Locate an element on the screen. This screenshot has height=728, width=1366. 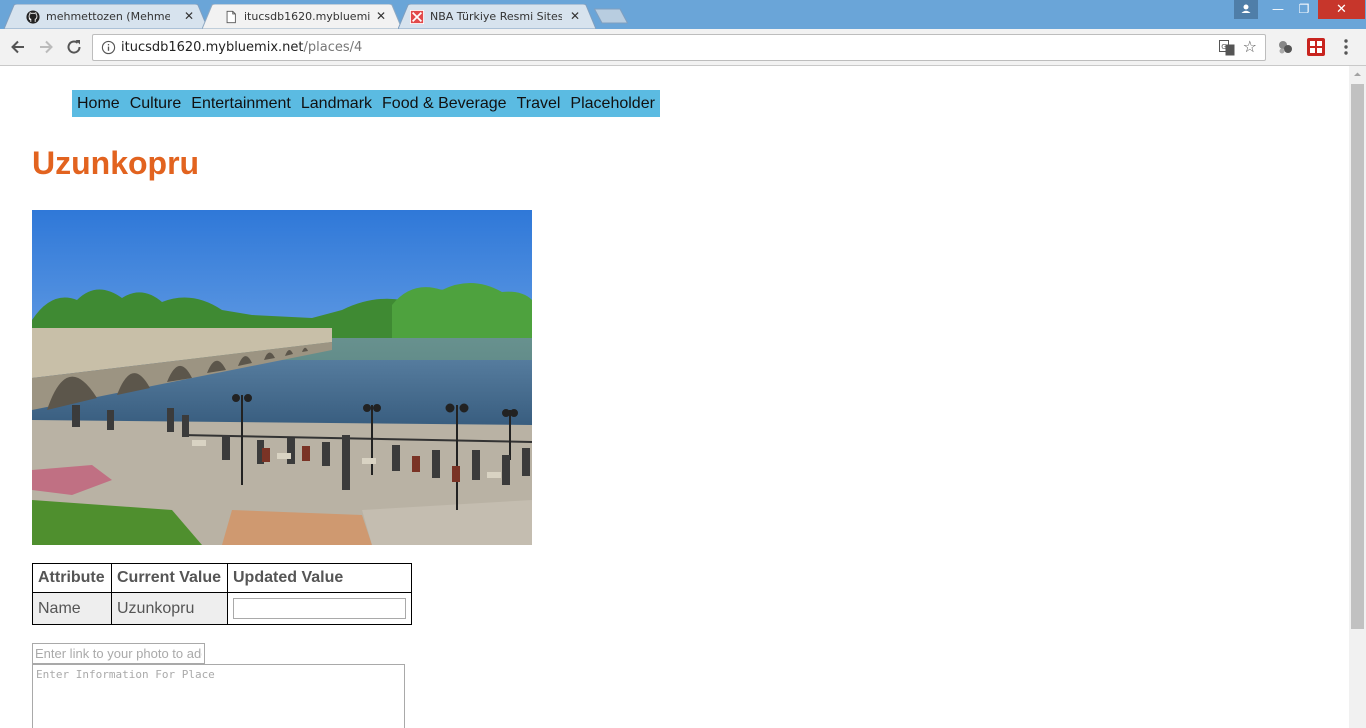
new-tab-button is located at coordinates (611, 16).